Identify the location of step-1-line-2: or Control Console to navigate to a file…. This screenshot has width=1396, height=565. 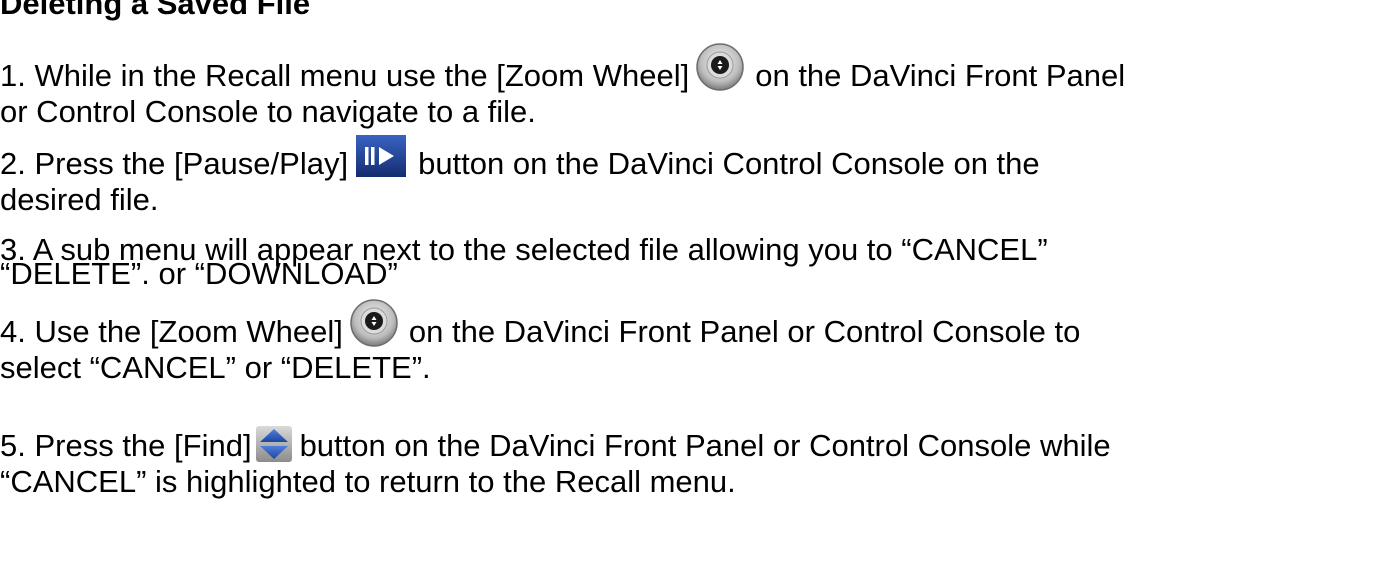
(268, 111).